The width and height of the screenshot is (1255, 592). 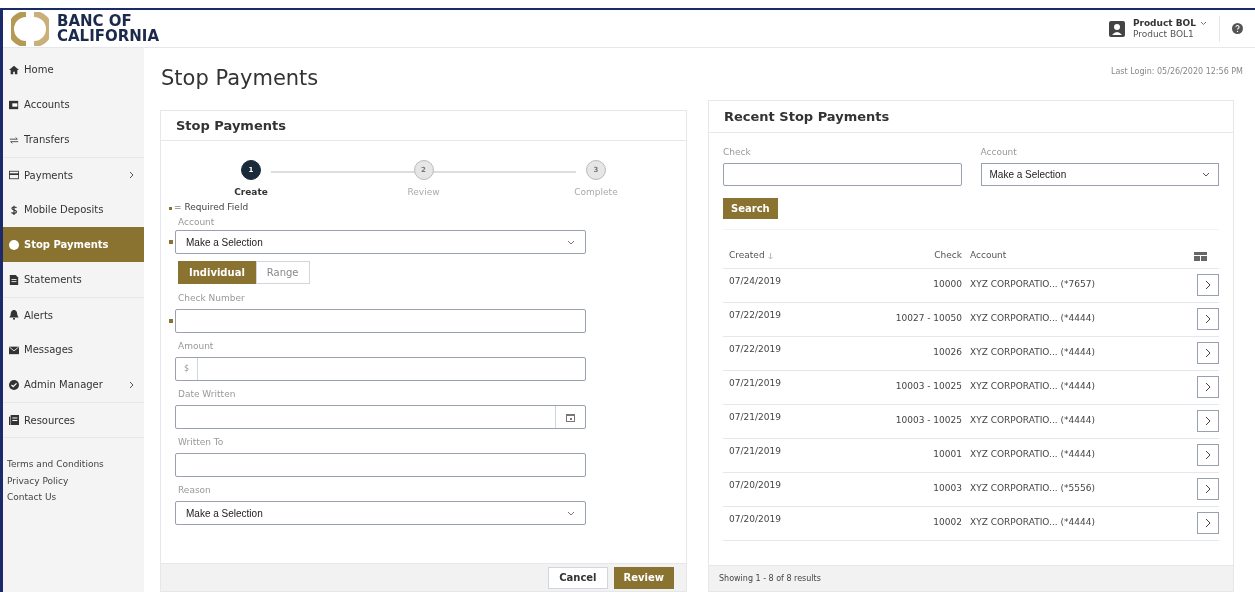 I want to click on arrows-icon, so click(x=14, y=139).